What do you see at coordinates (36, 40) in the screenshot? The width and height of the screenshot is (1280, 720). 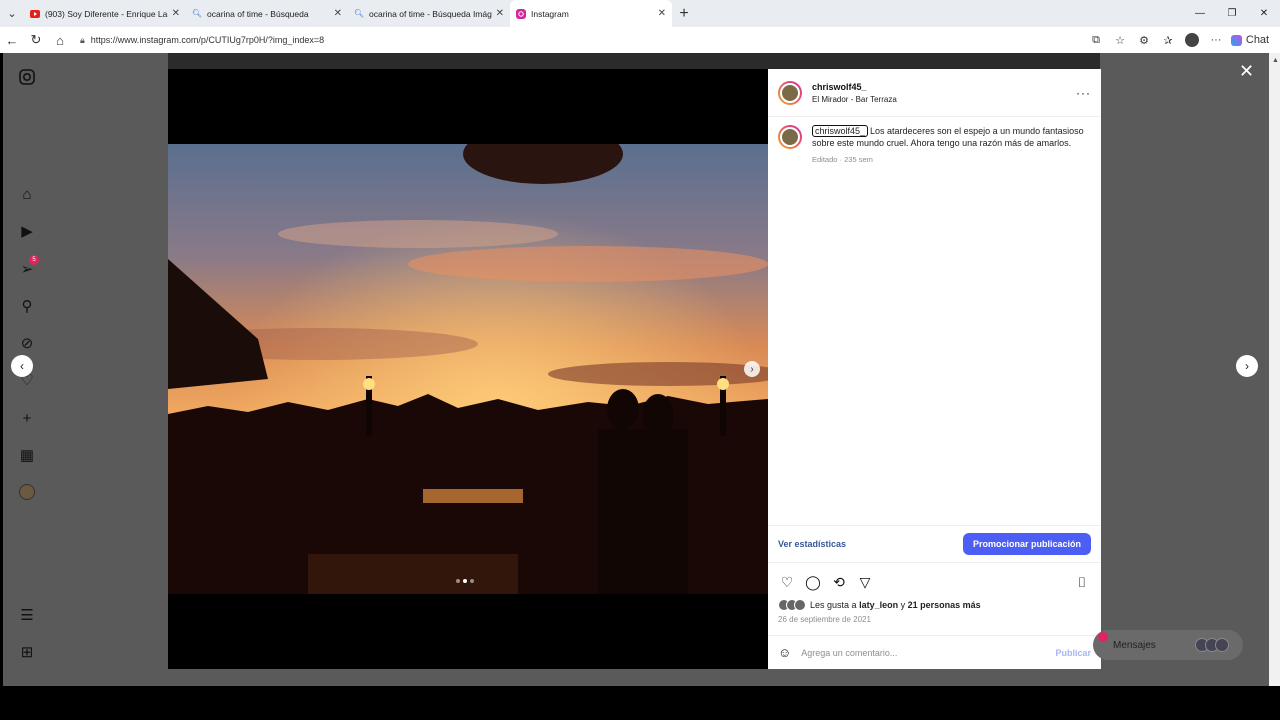 I see `reload-icon: ↻` at bounding box center [36, 40].